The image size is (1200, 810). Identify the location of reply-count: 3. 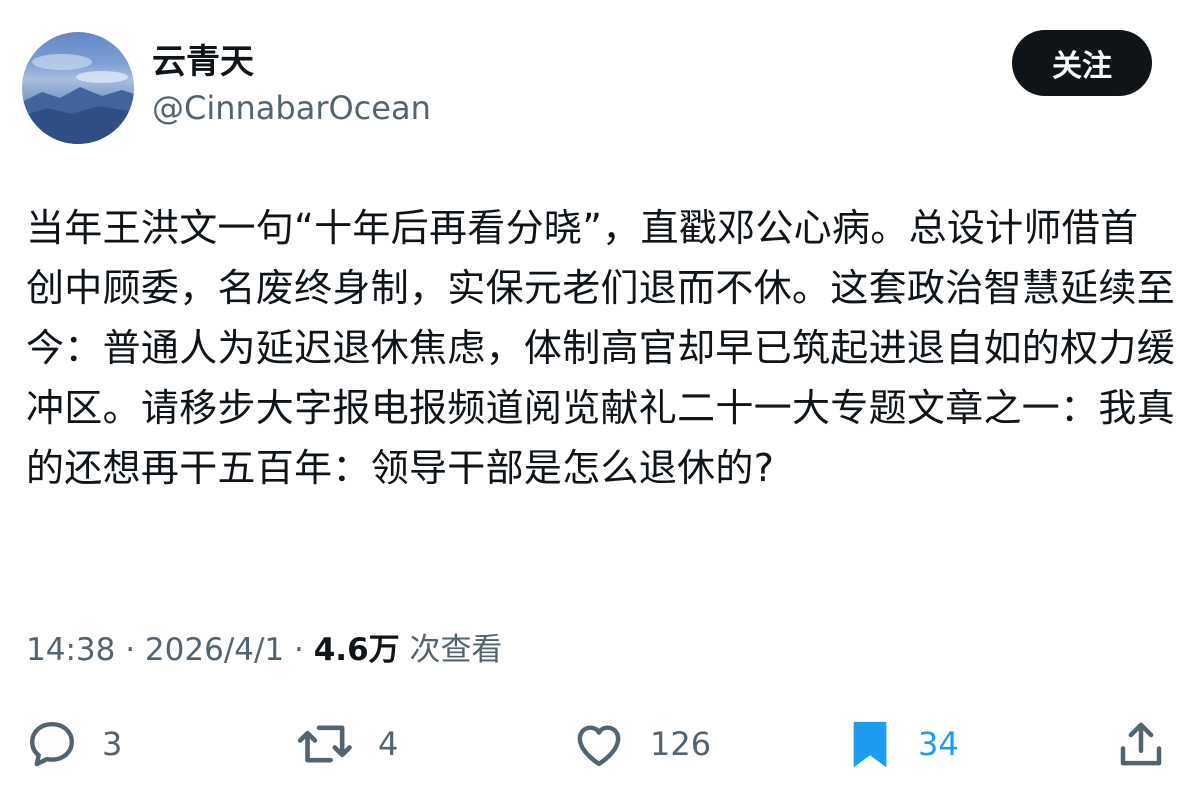
(112, 744).